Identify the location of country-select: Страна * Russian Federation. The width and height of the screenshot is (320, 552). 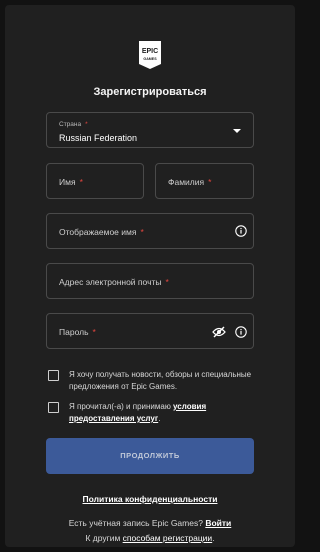
(150, 130).